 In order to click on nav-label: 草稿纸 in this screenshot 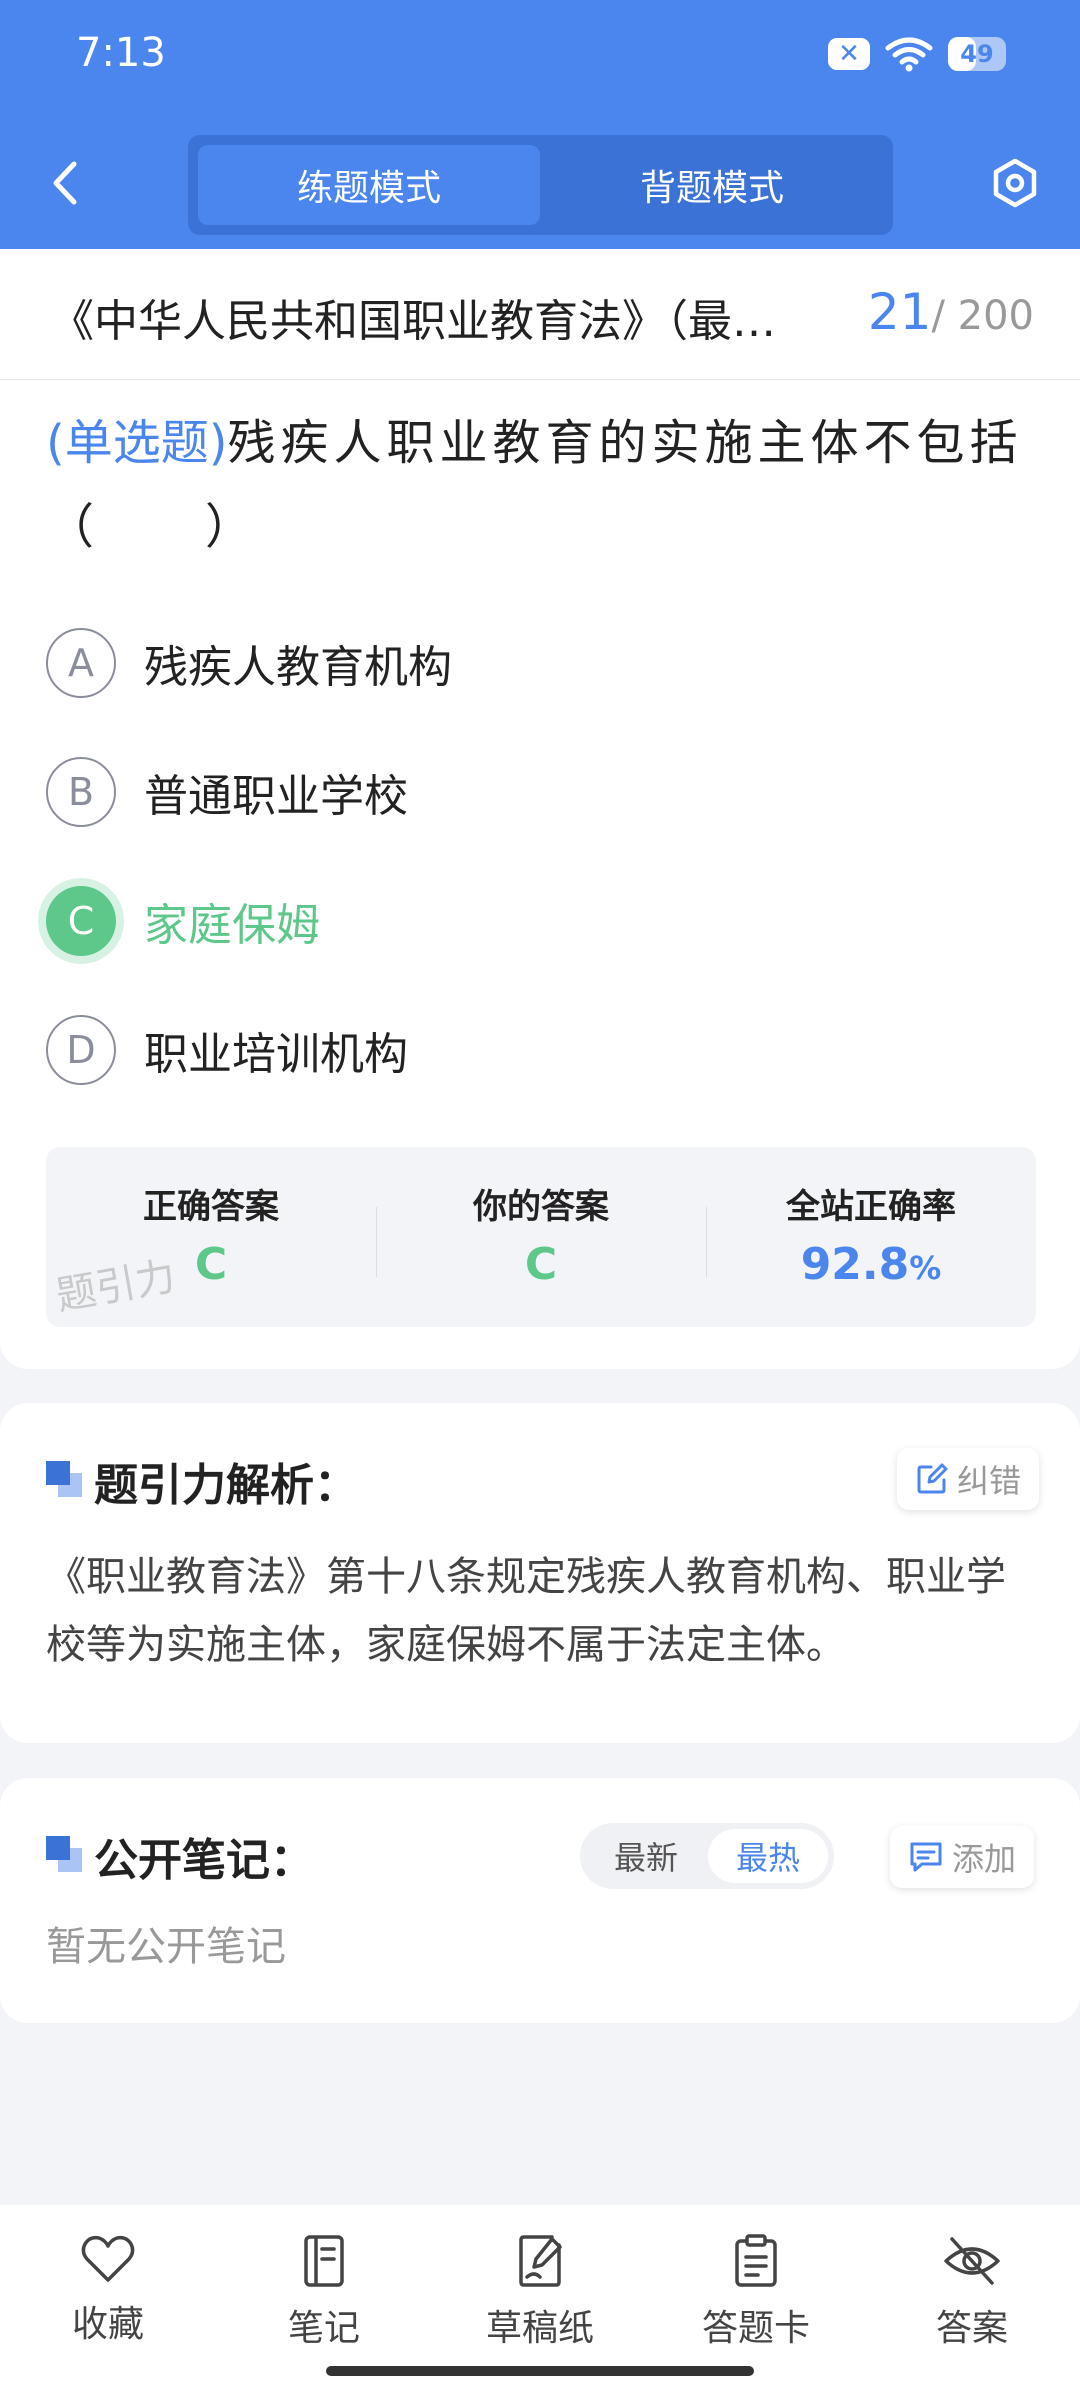, I will do `click(539, 2328)`.